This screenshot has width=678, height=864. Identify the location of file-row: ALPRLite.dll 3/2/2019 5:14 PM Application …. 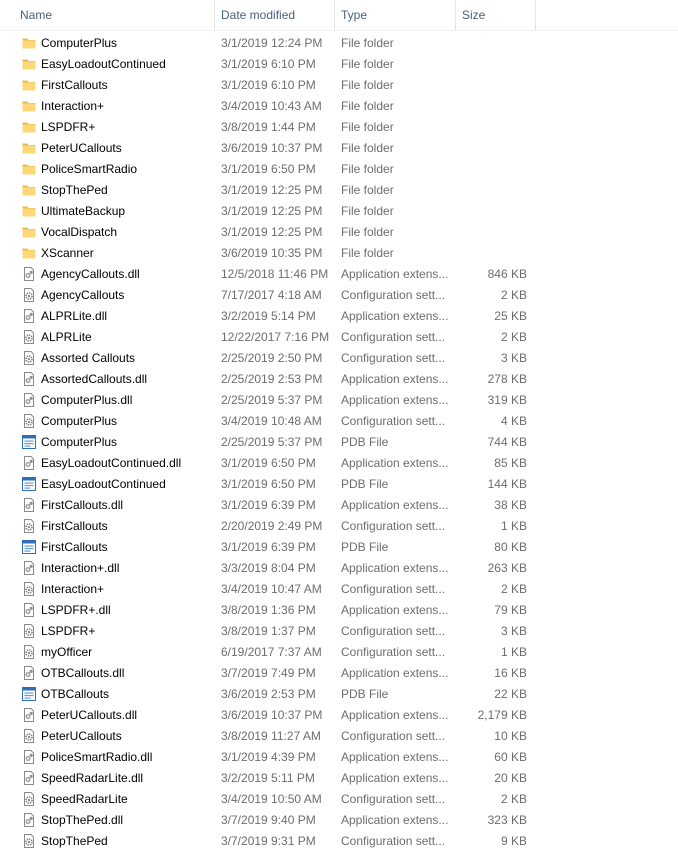
(339, 316).